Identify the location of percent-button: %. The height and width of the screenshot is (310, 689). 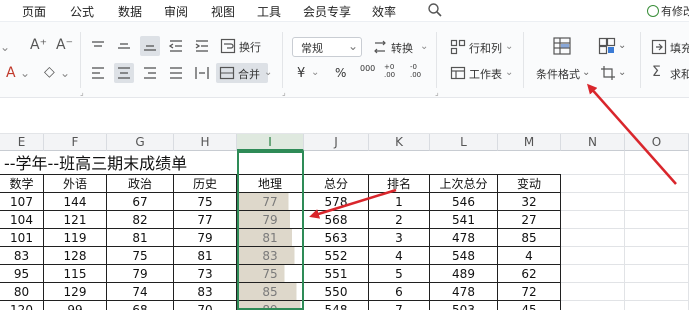
(340, 73).